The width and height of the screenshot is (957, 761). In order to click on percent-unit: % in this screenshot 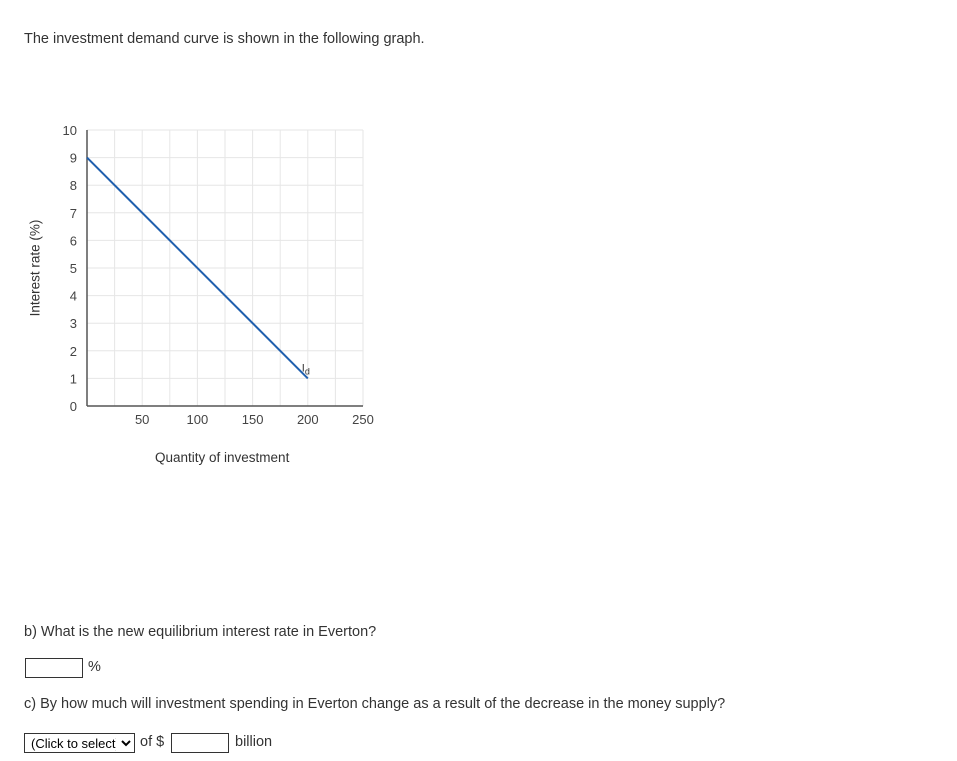, I will do `click(94, 667)`.